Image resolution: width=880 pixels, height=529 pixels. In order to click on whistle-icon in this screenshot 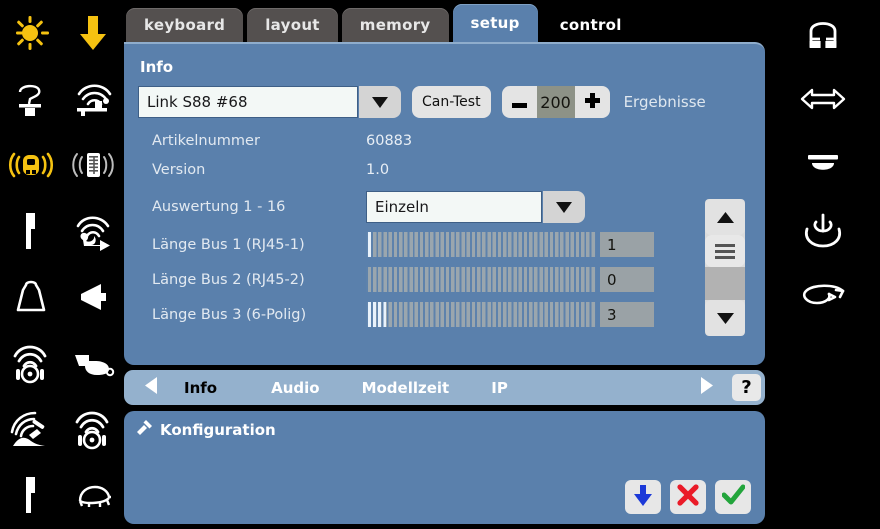, I will do `click(93, 363)`.